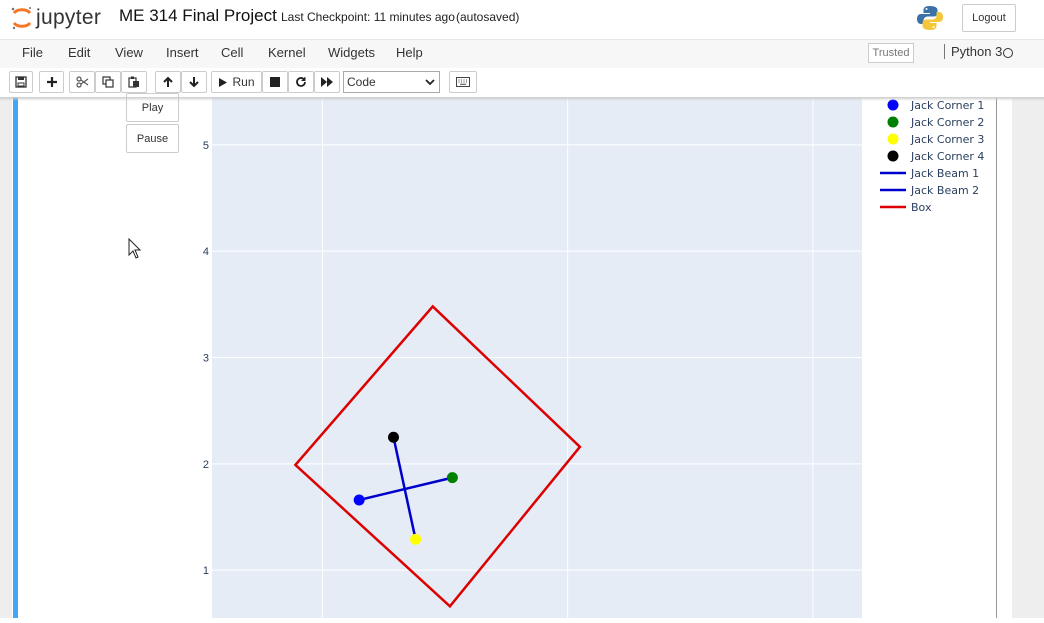 This screenshot has width=1044, height=623. I want to click on paste-button, so click(134, 82).